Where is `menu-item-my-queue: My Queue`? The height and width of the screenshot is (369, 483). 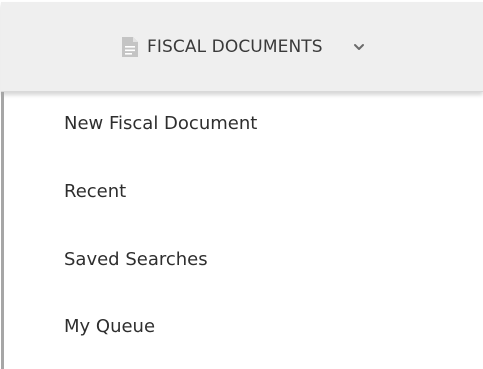 menu-item-my-queue: My Queue is located at coordinates (109, 327).